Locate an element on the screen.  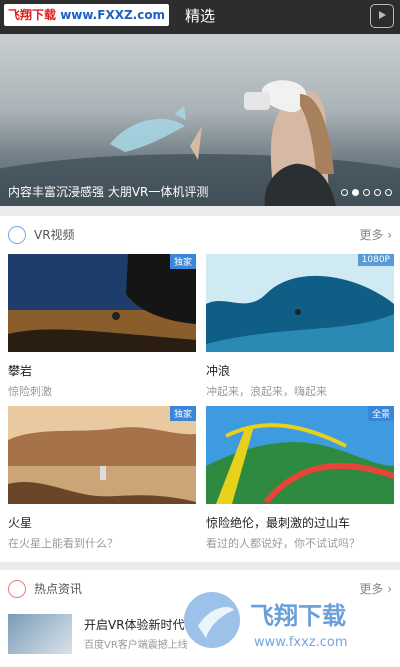
card-subtitle: 冲起来，浪起来，嗨起来 is located at coordinates (266, 391).